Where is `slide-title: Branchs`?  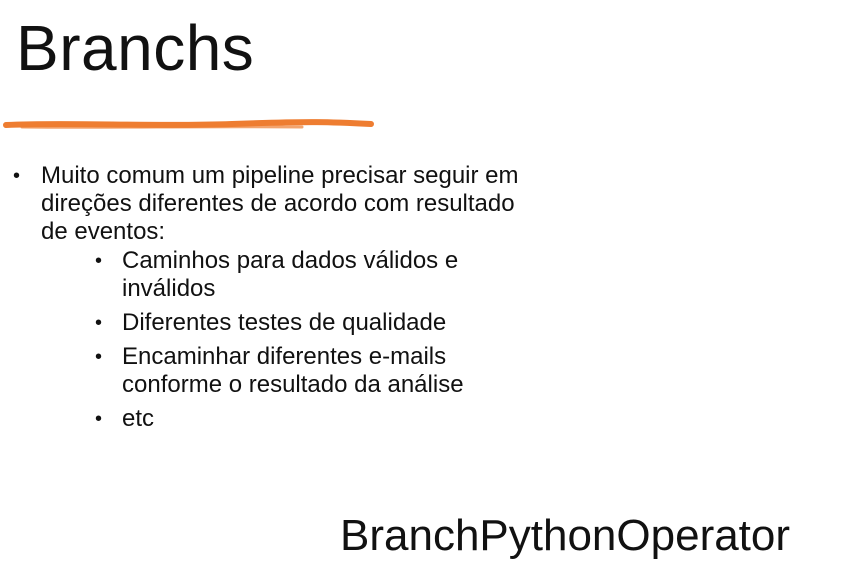
slide-title: Branchs is located at coordinates (135, 48).